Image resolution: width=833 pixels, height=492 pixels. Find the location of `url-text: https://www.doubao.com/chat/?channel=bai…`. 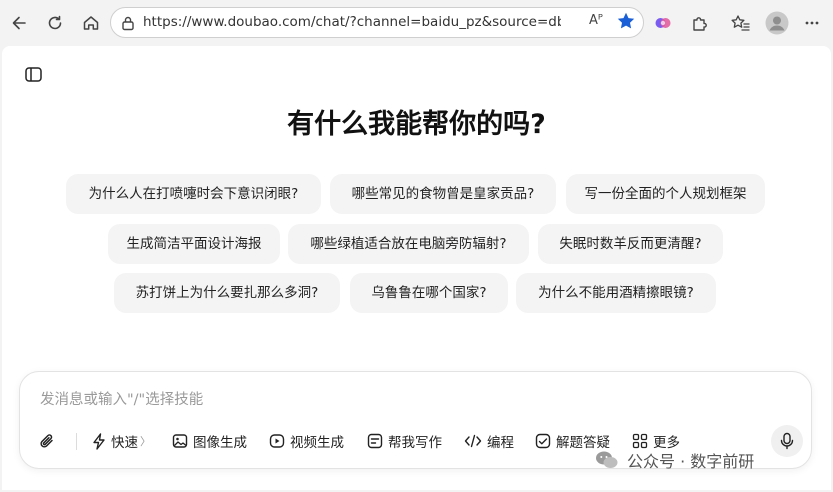

url-text: https://www.doubao.com/chat/?channel=bai… is located at coordinates (352, 22).